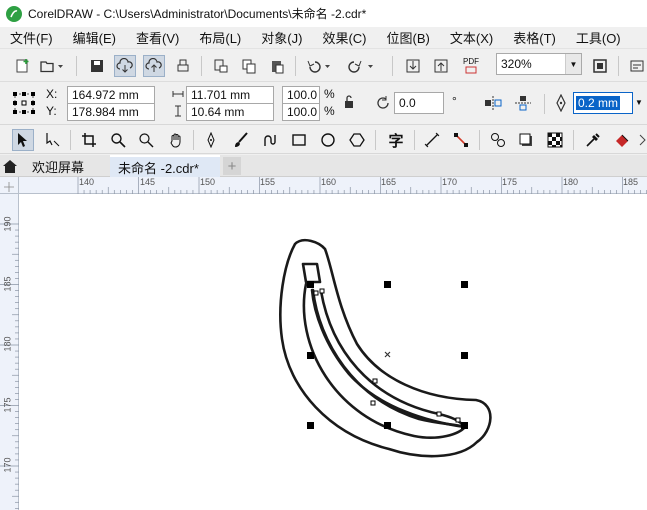 This screenshot has width=647, height=510. Describe the element at coordinates (561, 104) in the screenshot. I see `outline-pen-icon` at that location.